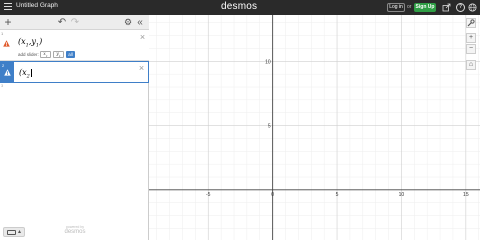  I want to click on keyboard-icon, so click(11, 232).